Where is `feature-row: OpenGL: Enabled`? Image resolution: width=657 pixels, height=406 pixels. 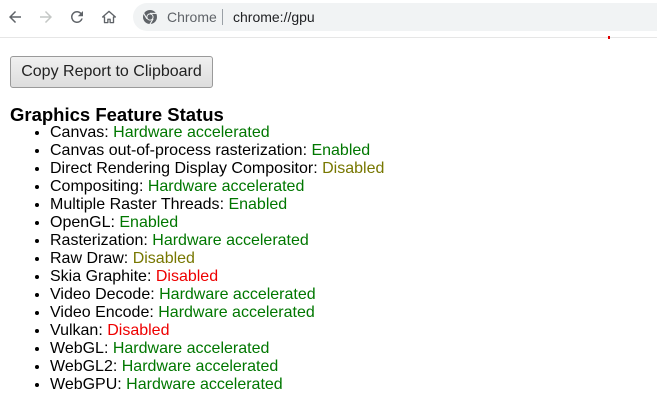
feature-row: OpenGL: Enabled is located at coordinates (217, 223).